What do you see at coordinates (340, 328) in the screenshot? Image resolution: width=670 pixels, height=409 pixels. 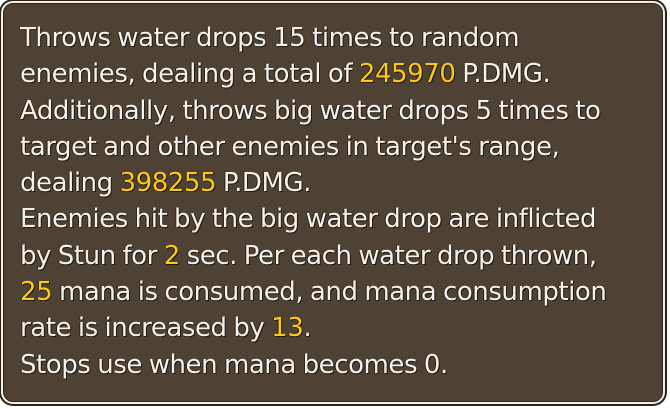 I see `description-line-9: rate is increased by 13.` at bounding box center [340, 328].